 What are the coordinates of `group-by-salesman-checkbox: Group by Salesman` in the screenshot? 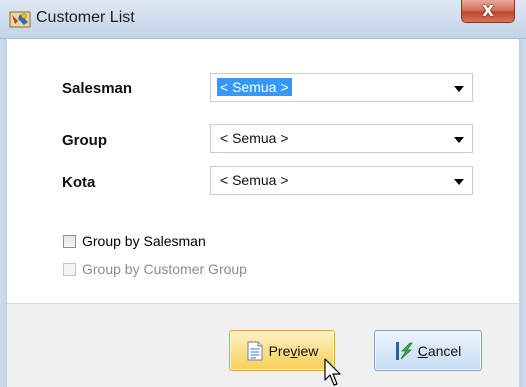 It's located at (134, 241).